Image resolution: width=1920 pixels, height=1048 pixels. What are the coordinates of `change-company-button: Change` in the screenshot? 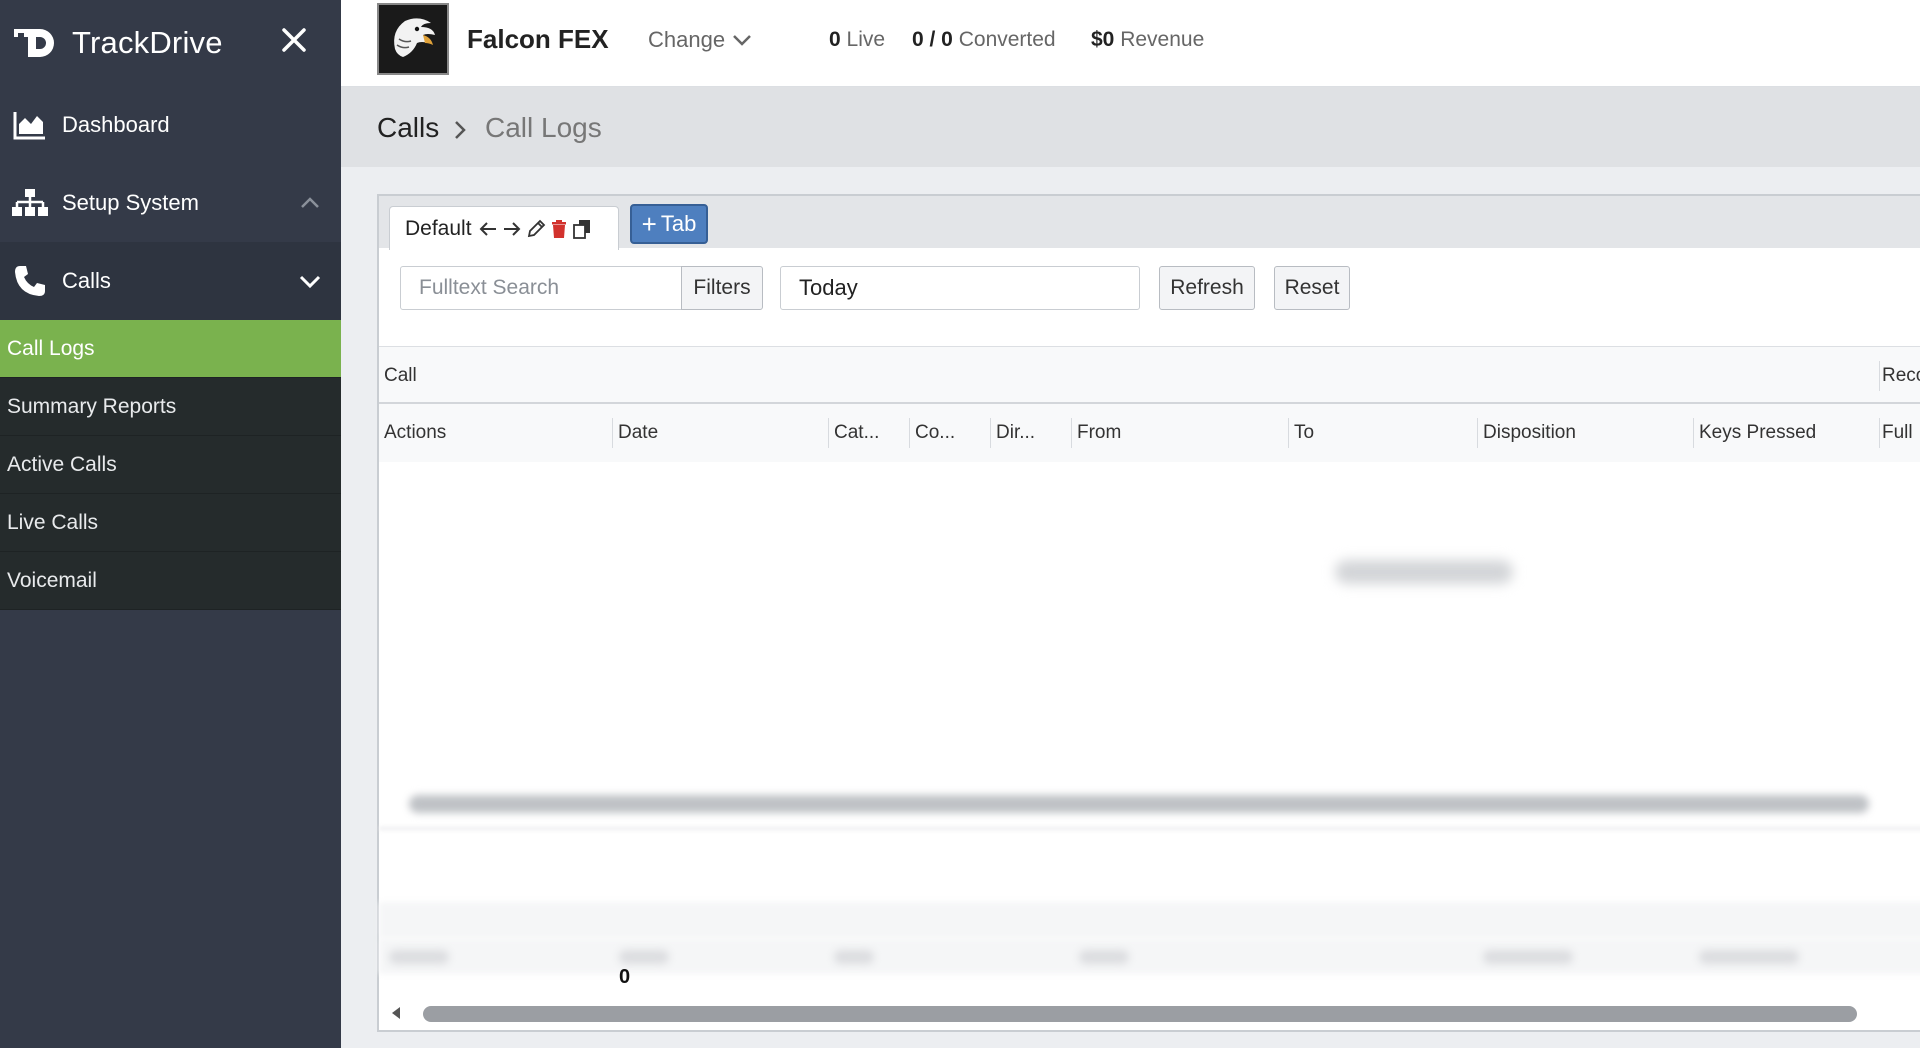 It's located at (700, 40).